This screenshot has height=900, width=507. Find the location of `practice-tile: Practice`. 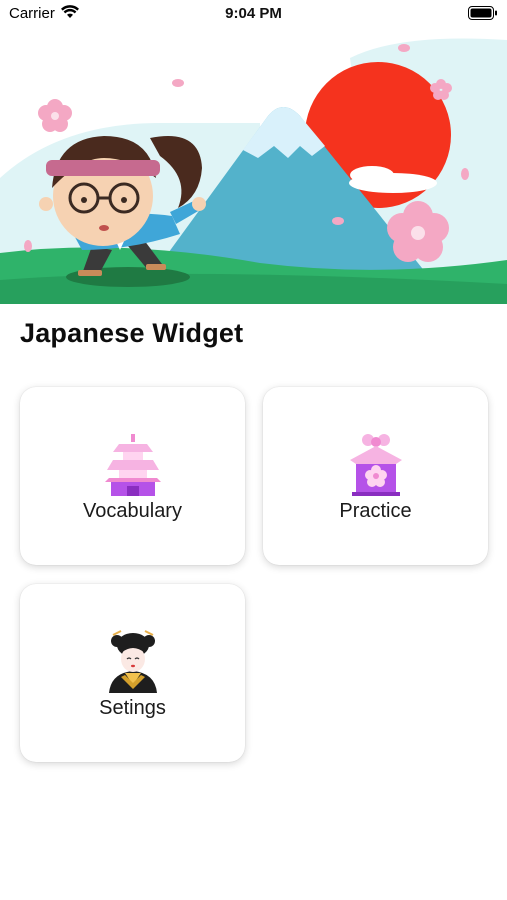

practice-tile: Practice is located at coordinates (375, 476).